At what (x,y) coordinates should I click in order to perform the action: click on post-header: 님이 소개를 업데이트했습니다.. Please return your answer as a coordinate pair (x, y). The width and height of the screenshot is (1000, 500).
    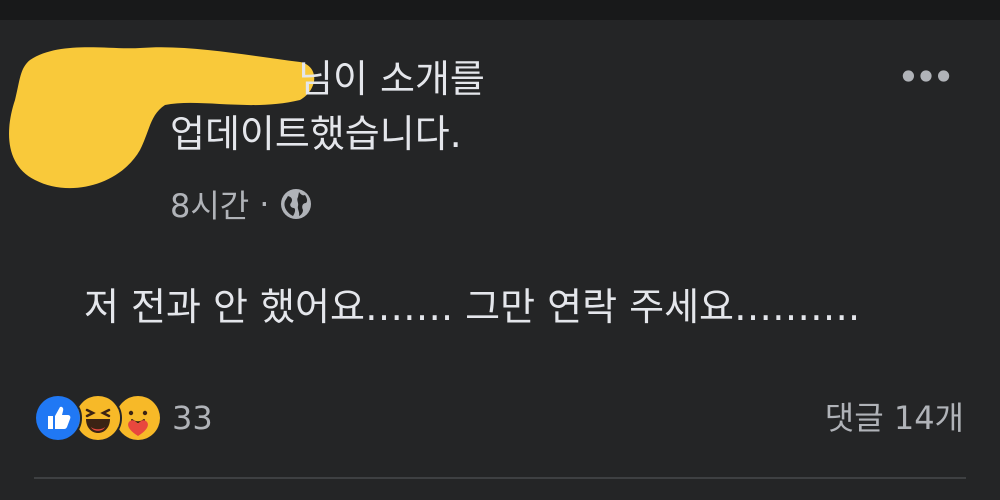
    Looking at the image, I should click on (450, 107).